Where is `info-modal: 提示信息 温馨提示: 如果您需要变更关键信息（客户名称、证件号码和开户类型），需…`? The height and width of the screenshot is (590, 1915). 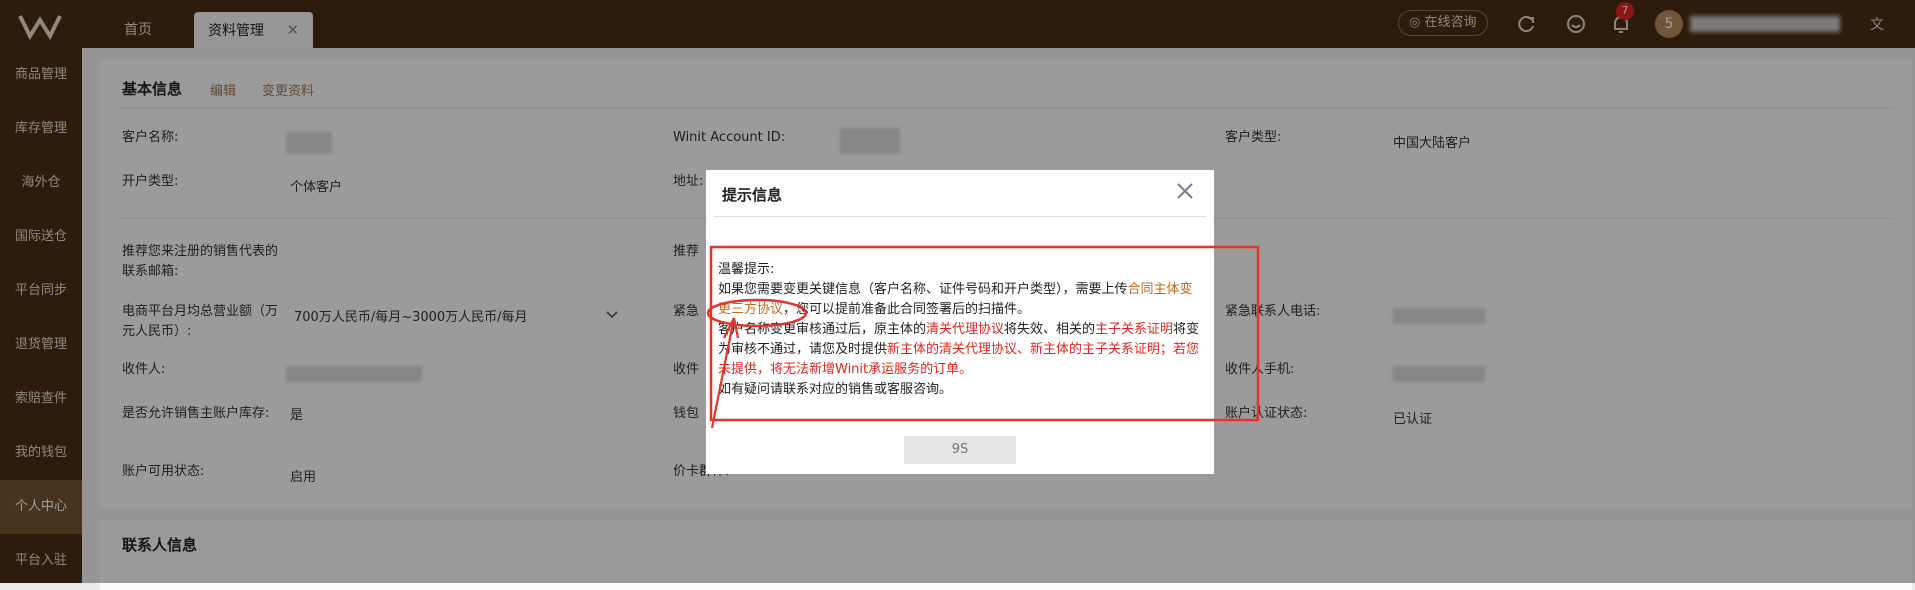
info-modal: 提示信息 温馨提示: 如果您需要变更关键信息（客户名称、证件号码和开户类型），需… is located at coordinates (960, 322).